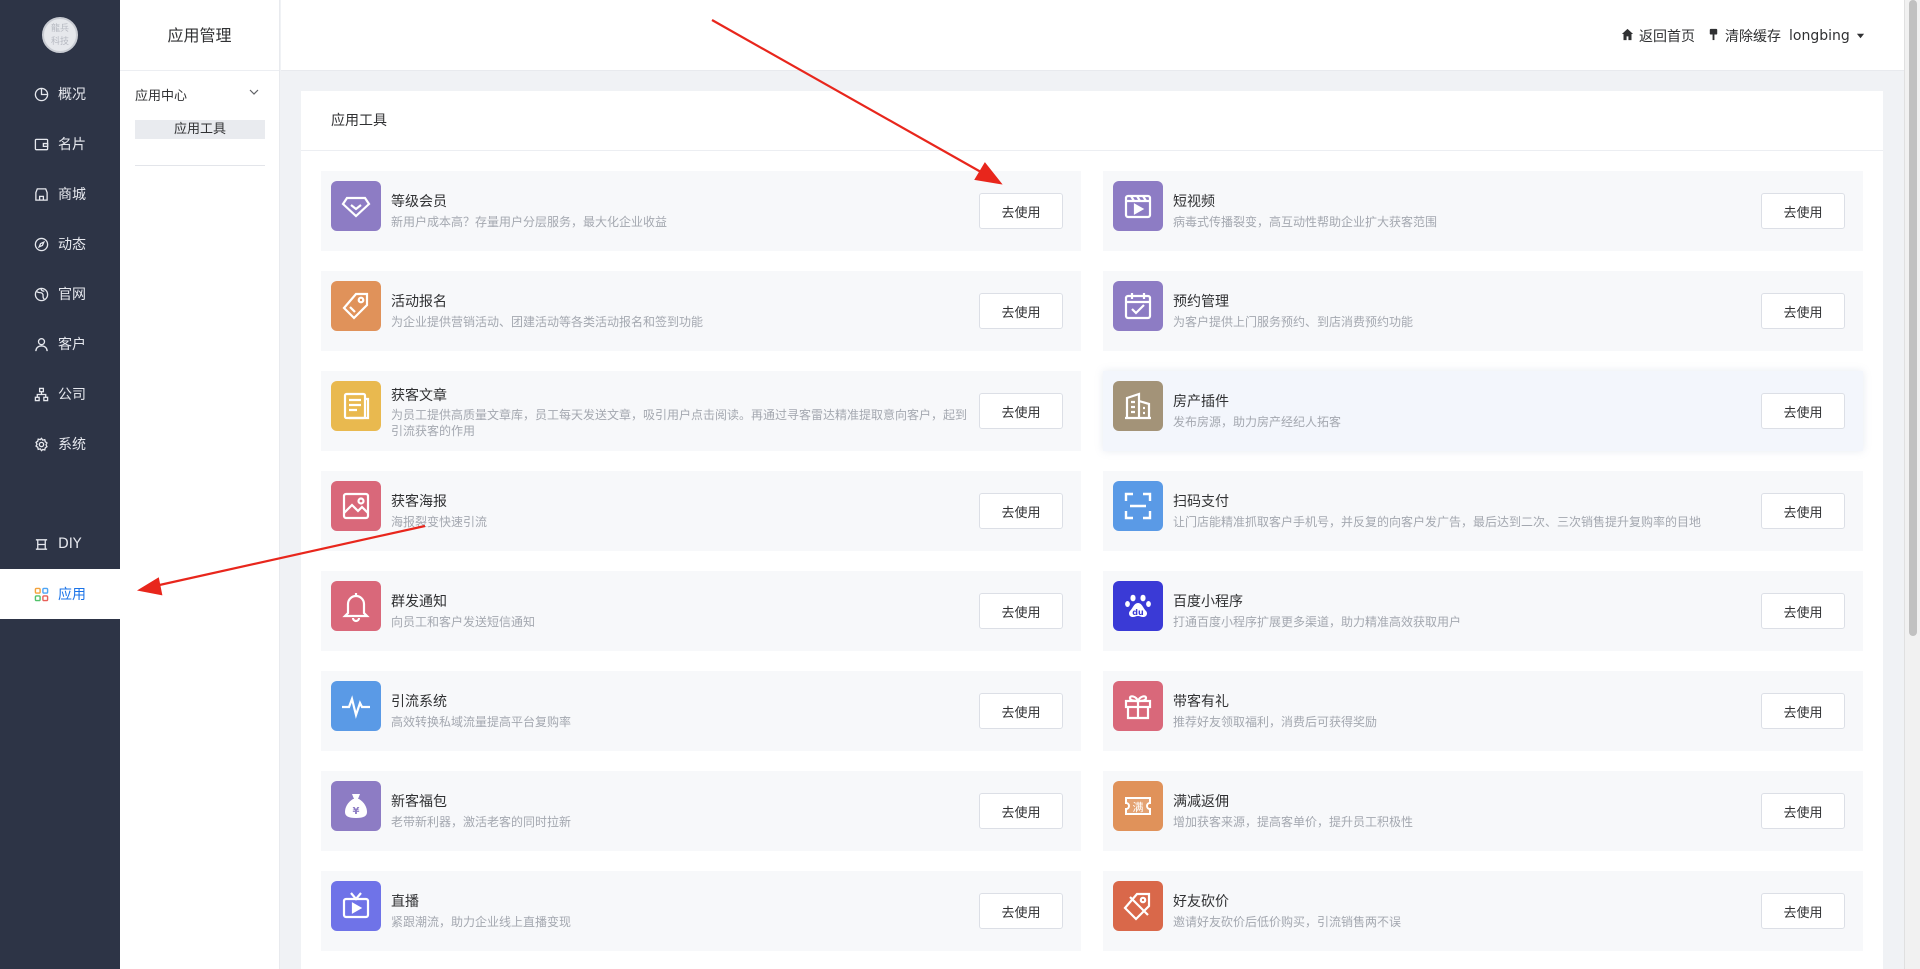 The width and height of the screenshot is (1920, 969). What do you see at coordinates (60, 594) in the screenshot?
I see `nav-item-apps: 应用` at bounding box center [60, 594].